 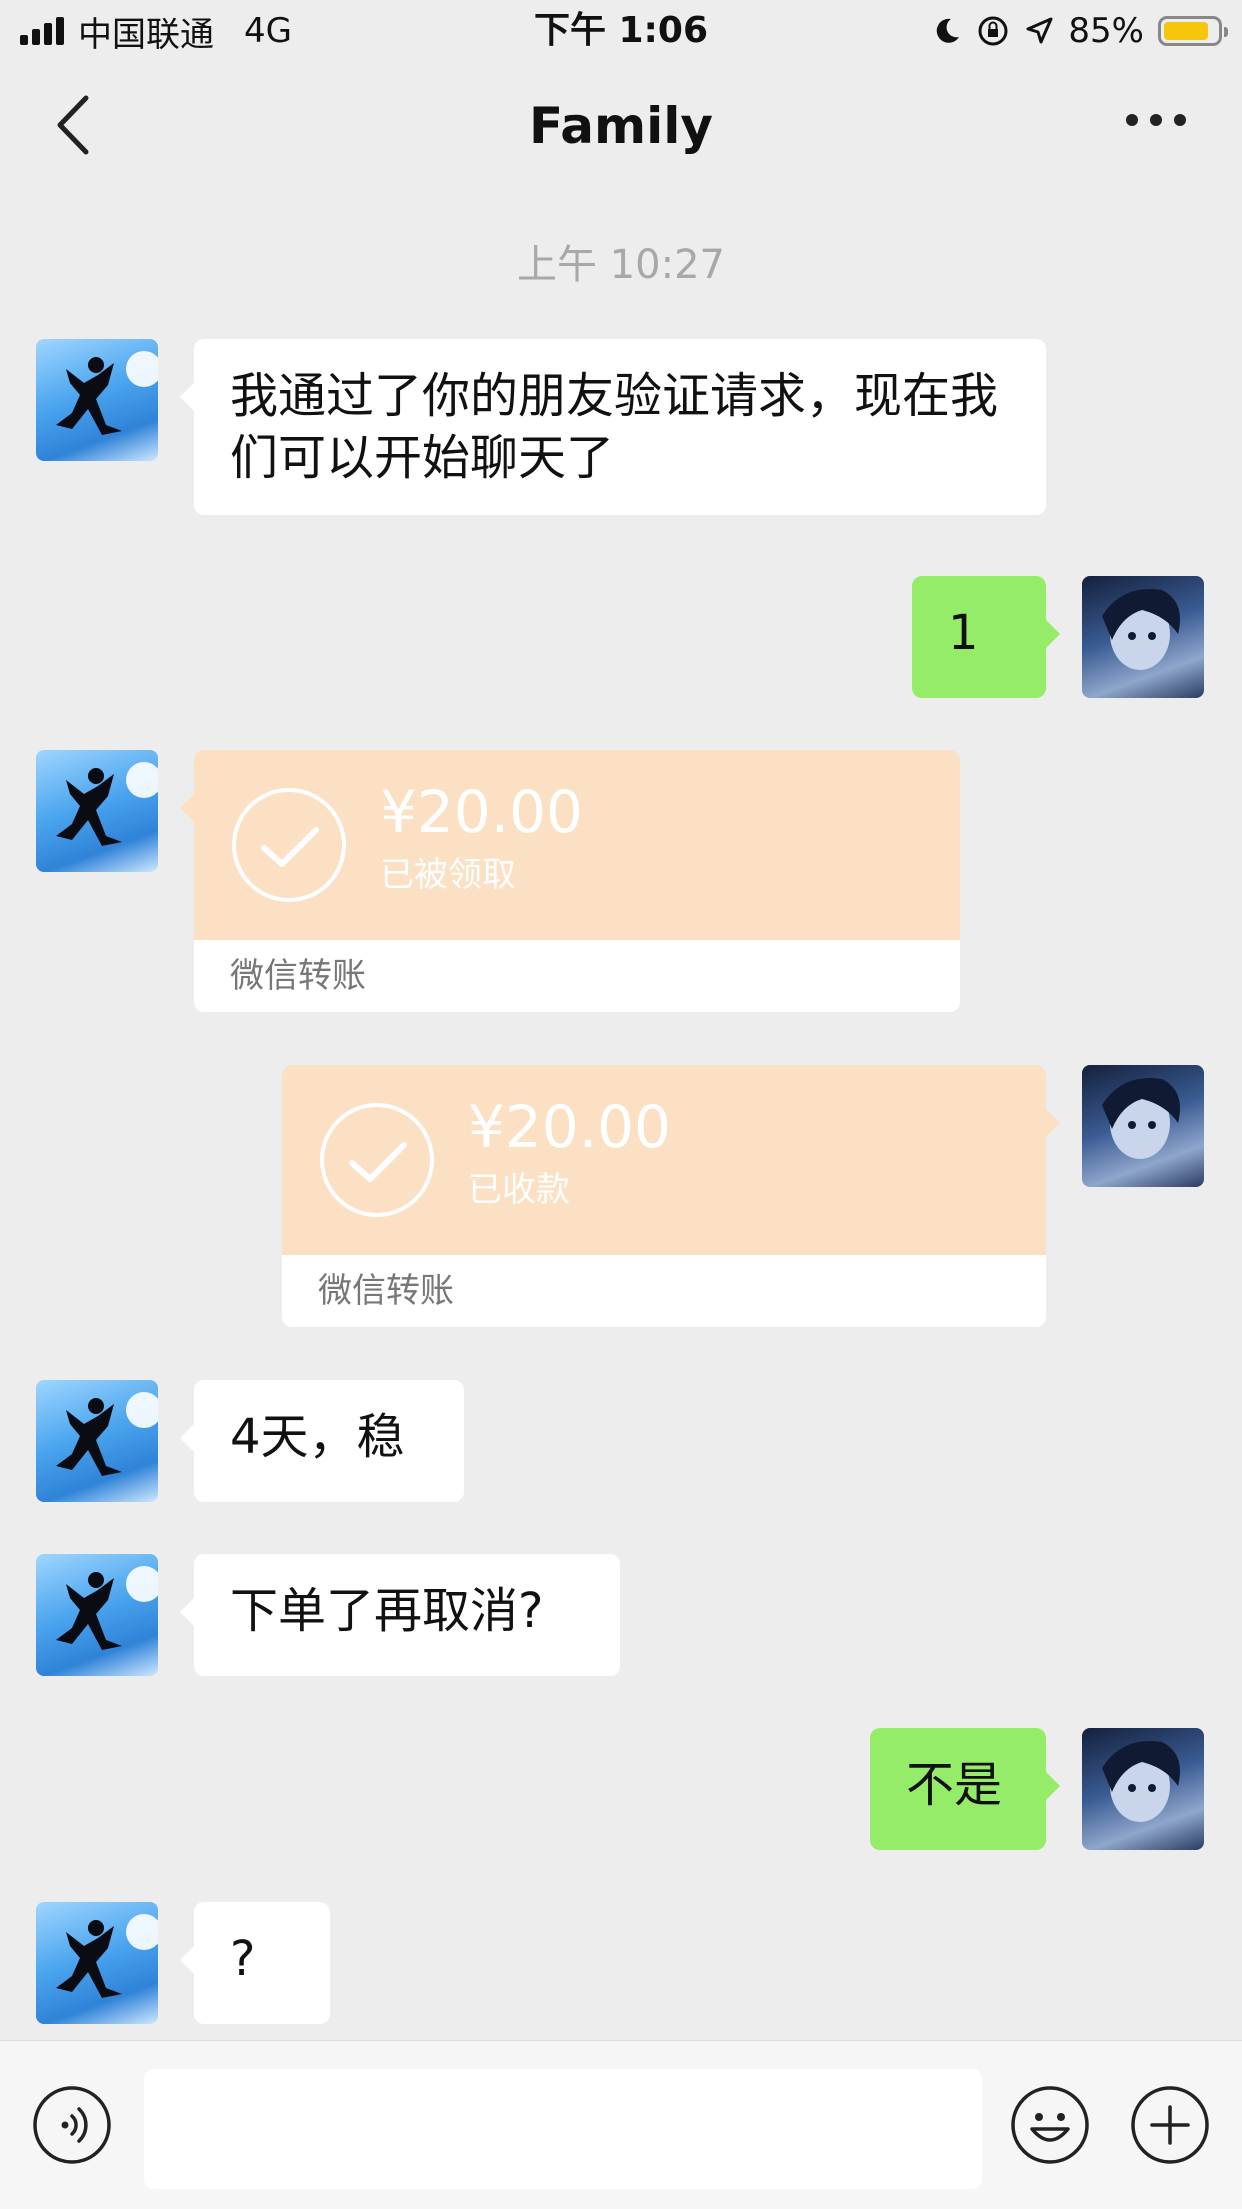 I want to click on message-text: 不是, so click(x=954, y=1785).